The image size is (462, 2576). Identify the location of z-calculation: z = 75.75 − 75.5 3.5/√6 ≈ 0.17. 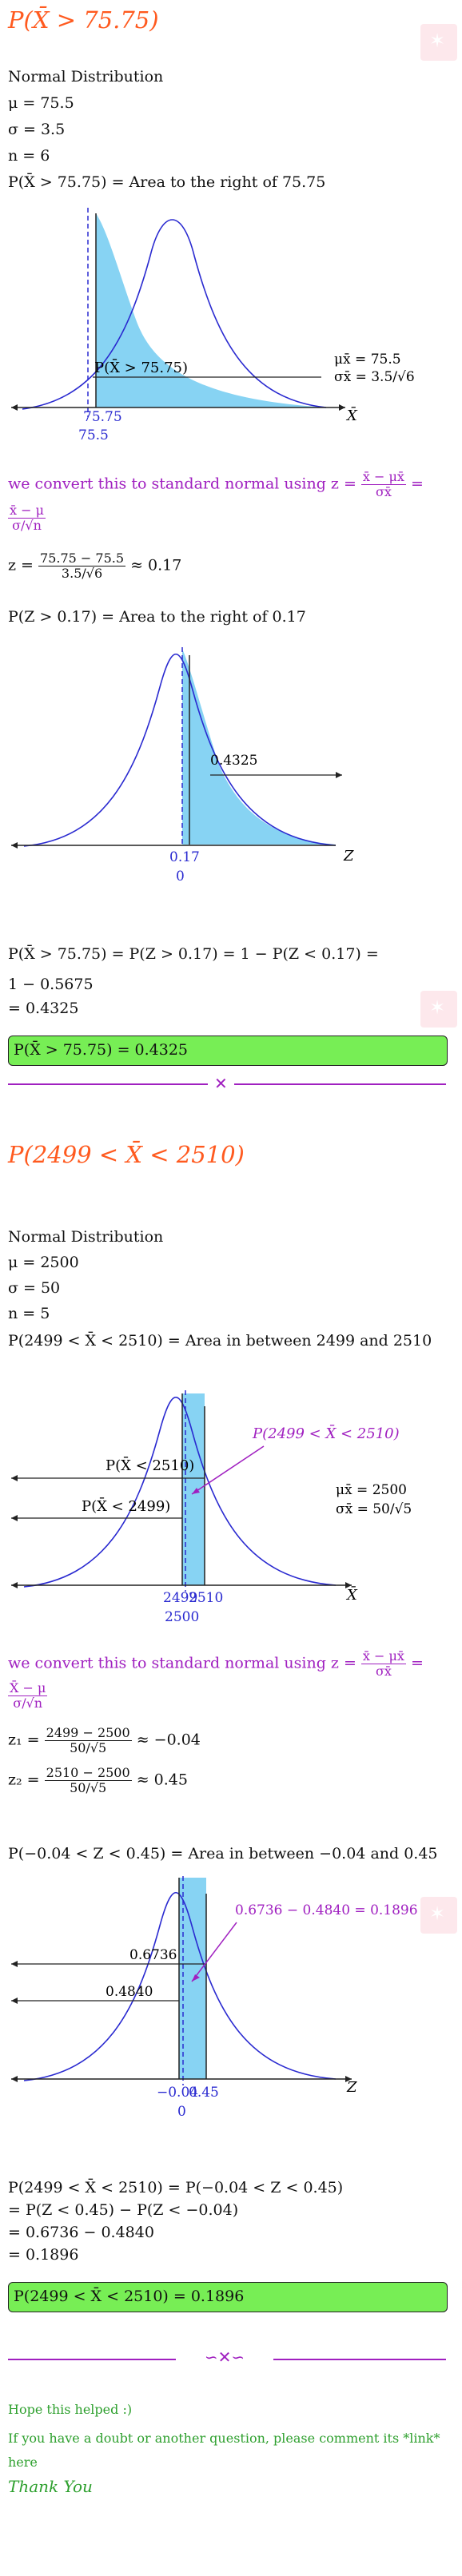
(95, 566).